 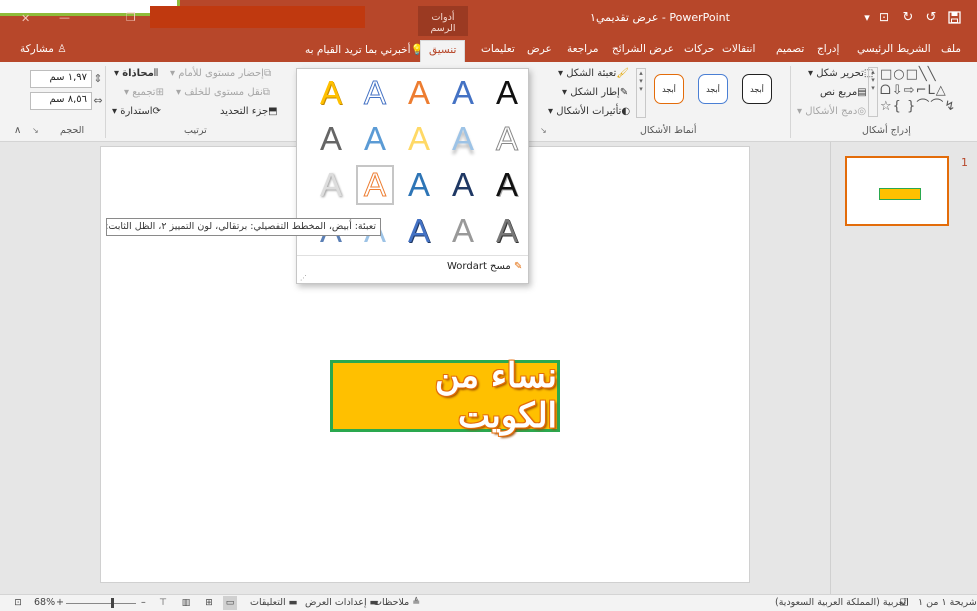 I want to click on zoom-out-button: –, so click(x=143, y=602).